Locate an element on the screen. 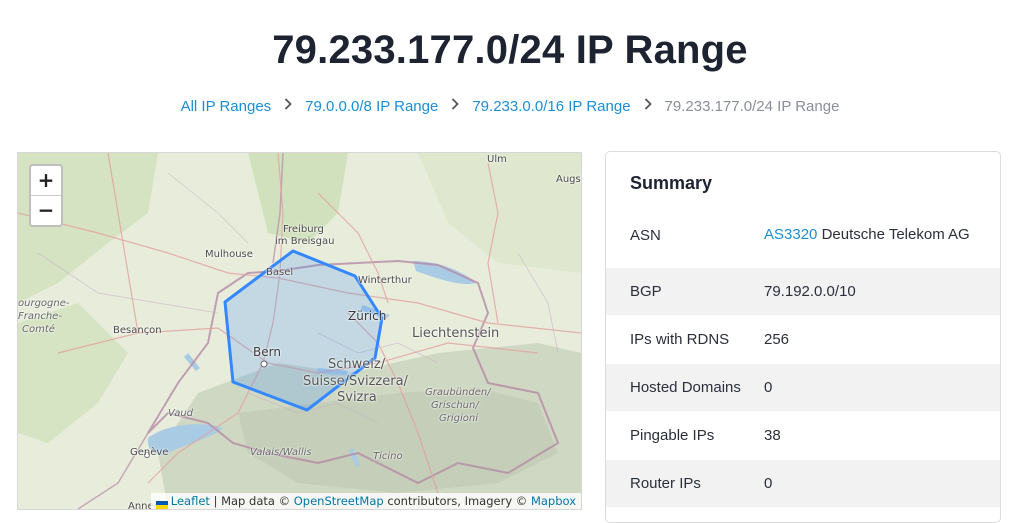  row-value: AS3320 Deutsche Telekom AG is located at coordinates (871, 235).